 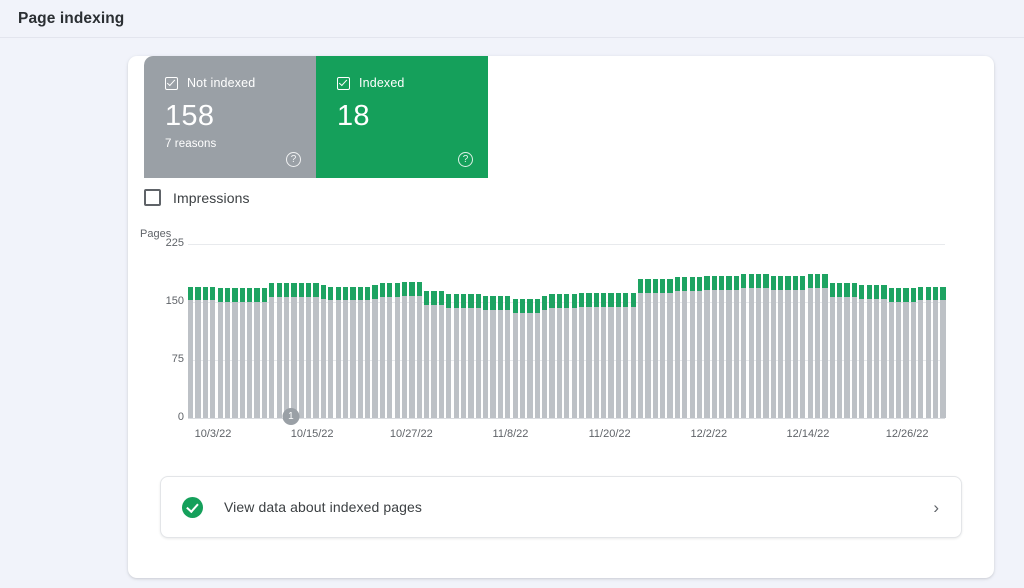 What do you see at coordinates (291, 416) in the screenshot?
I see `chart-annotation-marker: 1` at bounding box center [291, 416].